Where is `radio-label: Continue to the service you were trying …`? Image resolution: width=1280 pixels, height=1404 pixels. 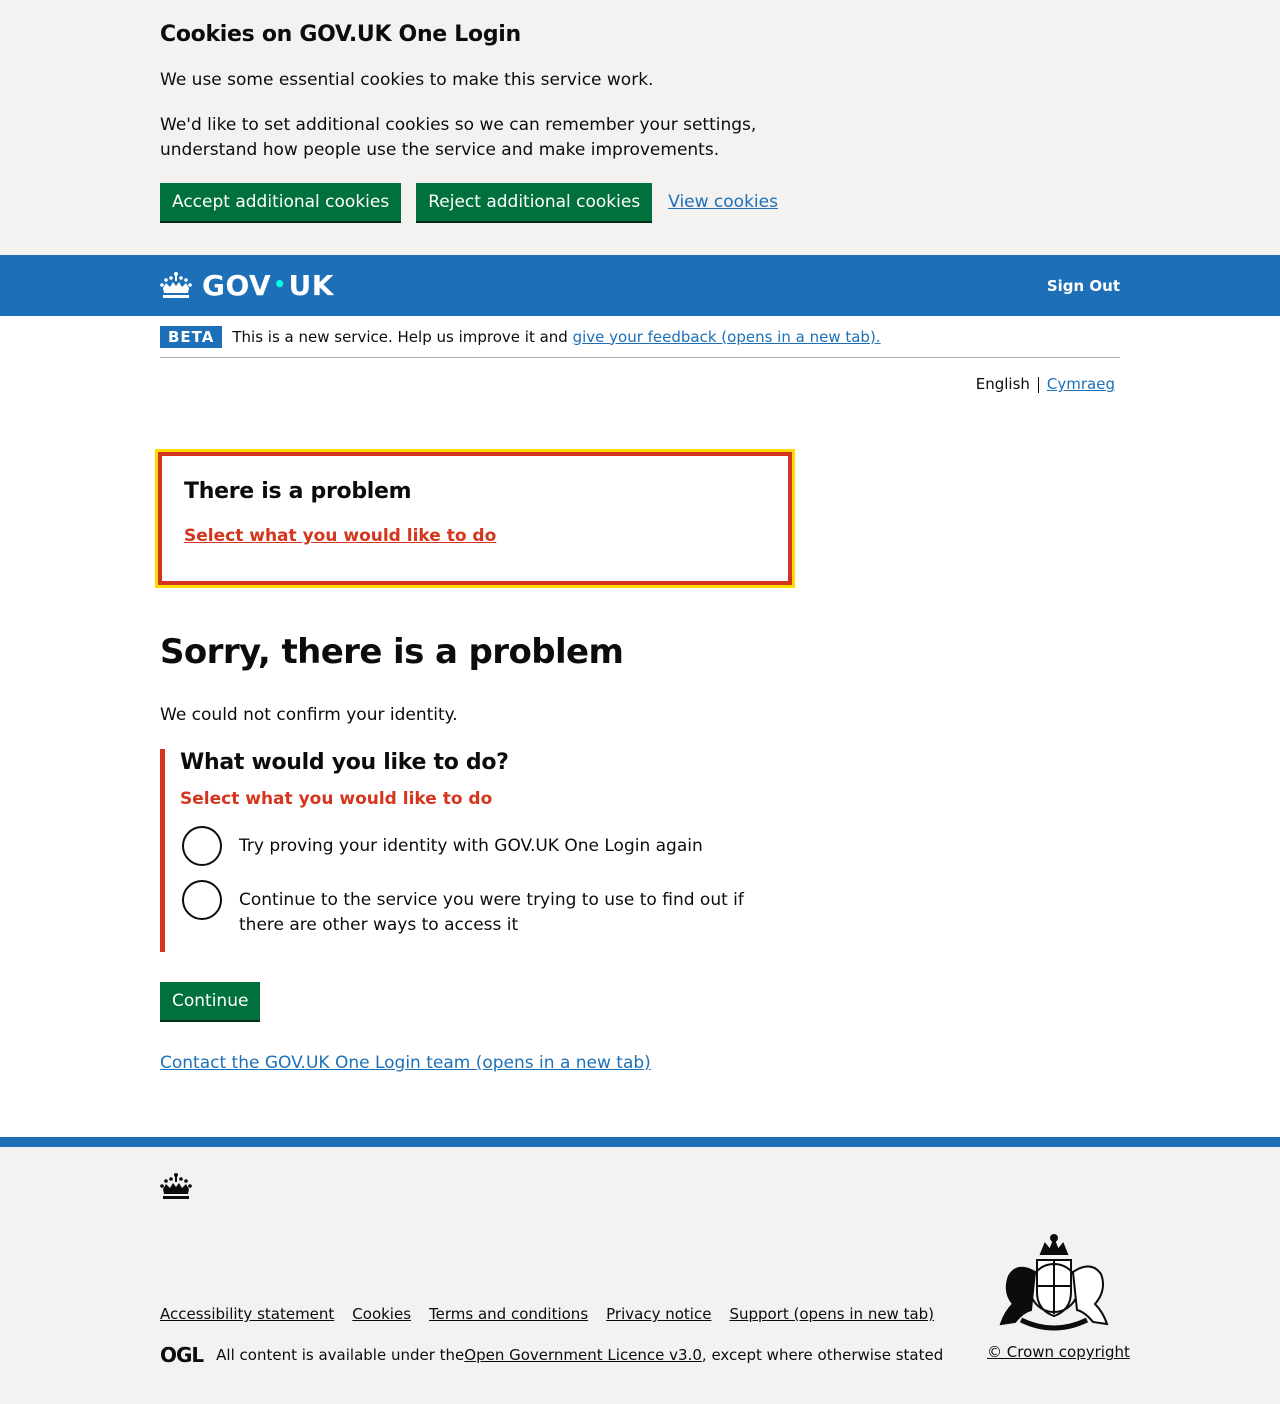
radio-label: Continue to the service you were trying … is located at coordinates (509, 909).